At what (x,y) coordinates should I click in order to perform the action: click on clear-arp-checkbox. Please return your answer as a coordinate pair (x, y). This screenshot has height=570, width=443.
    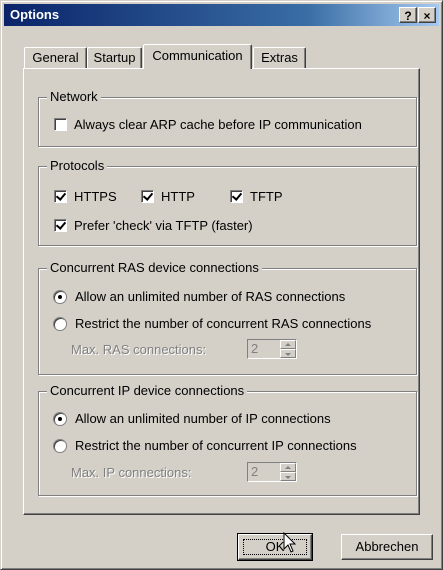
    Looking at the image, I should click on (60, 124).